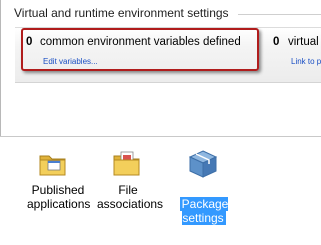 The height and width of the screenshot is (245, 321). I want to click on virtual-label: virtual, so click(303, 42).